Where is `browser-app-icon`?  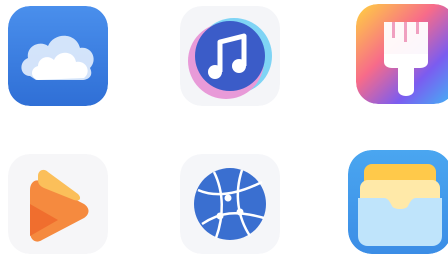
browser-app-icon is located at coordinates (230, 204).